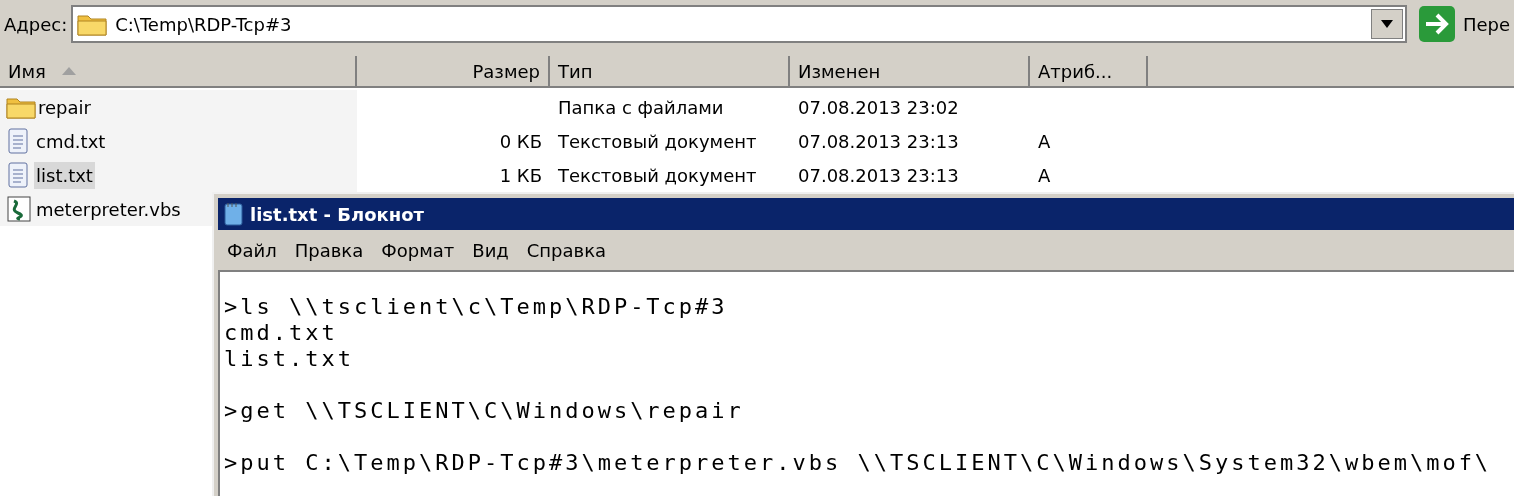  Describe the element at coordinates (234, 214) in the screenshot. I see `notepad-icon` at that location.